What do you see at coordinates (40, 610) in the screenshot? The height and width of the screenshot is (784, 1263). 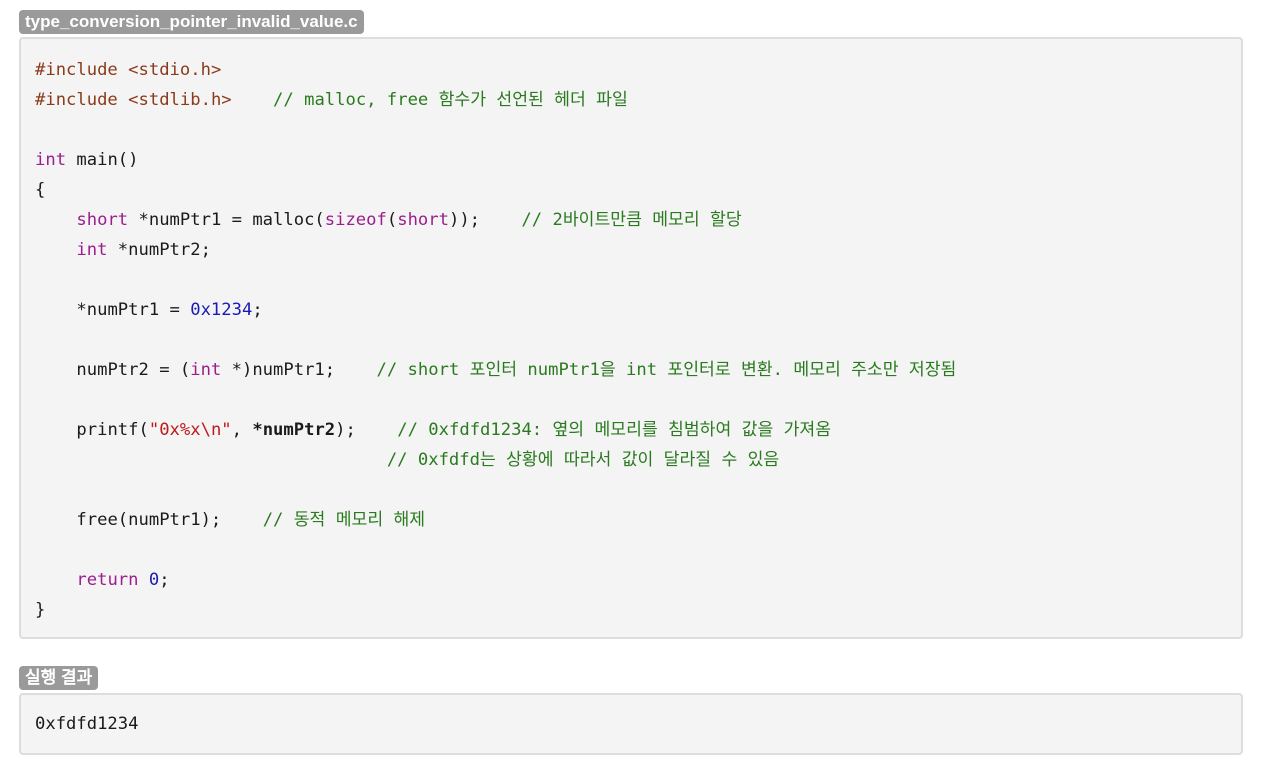 I see `code-text: }` at bounding box center [40, 610].